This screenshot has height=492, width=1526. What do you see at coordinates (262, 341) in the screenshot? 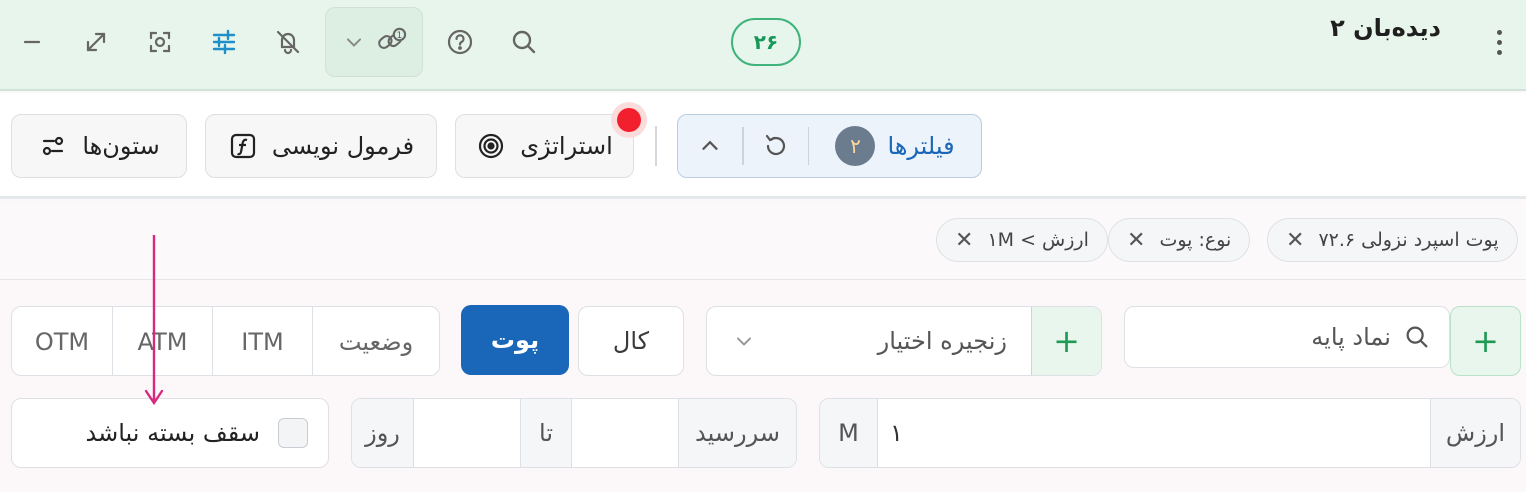
I see `itm-toggle: ITM` at bounding box center [262, 341].